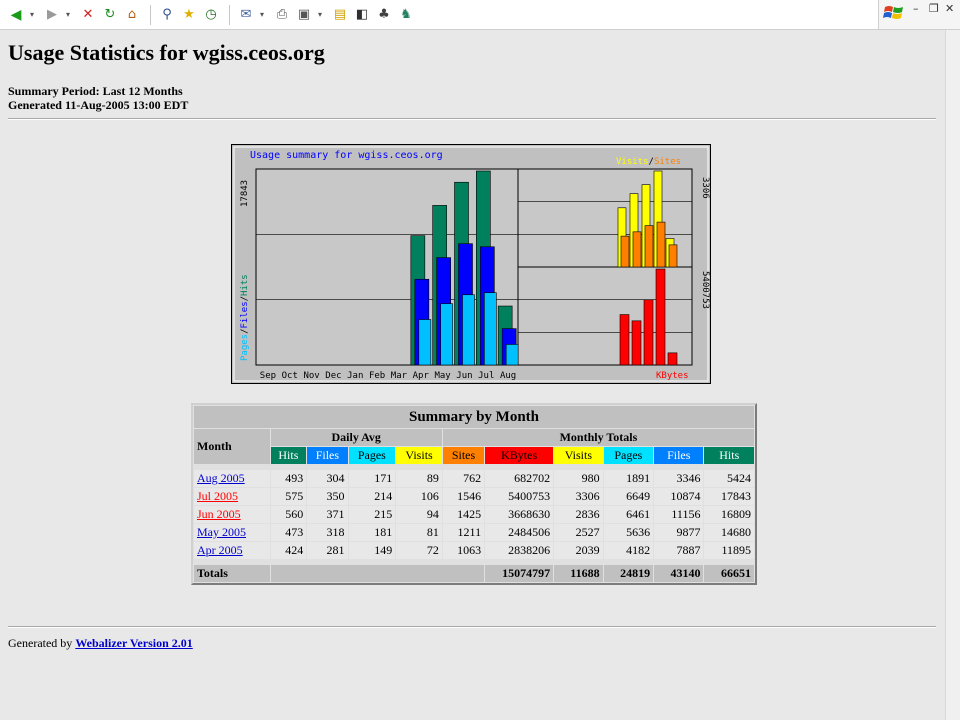  What do you see at coordinates (346, 155) in the screenshot?
I see `chart-title: Usage summary for wgiss.ceos.org` at bounding box center [346, 155].